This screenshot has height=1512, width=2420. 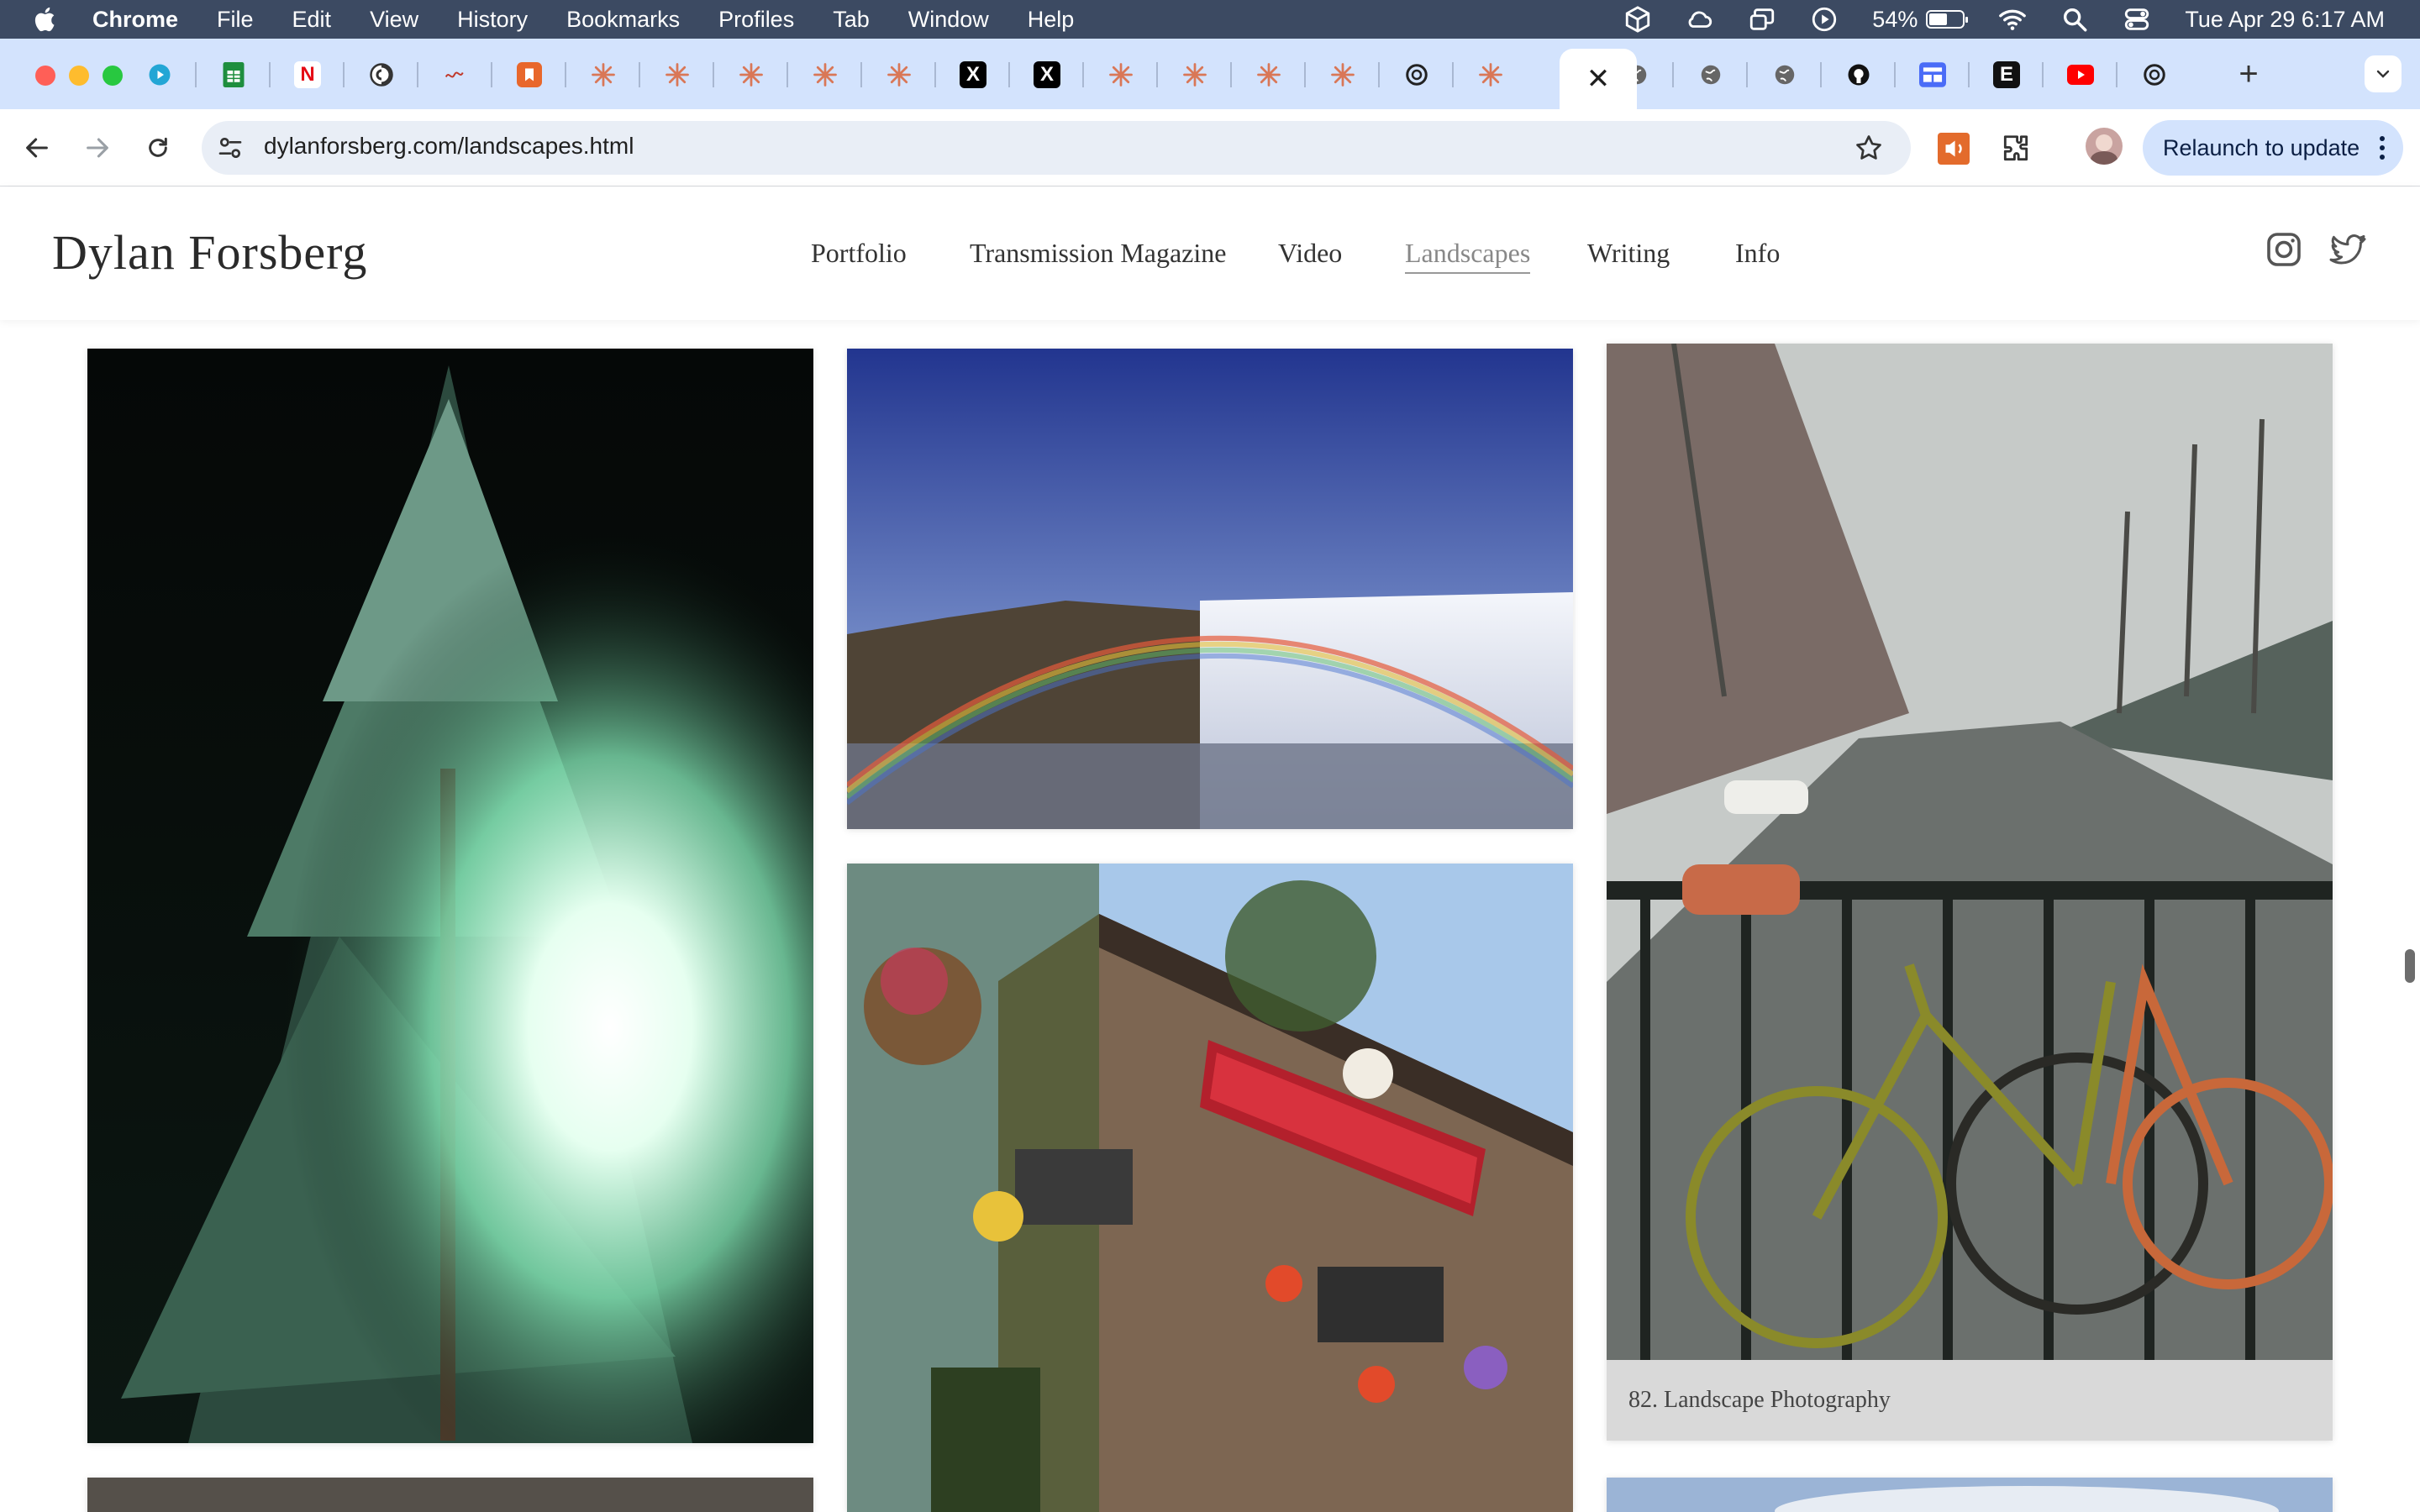 I want to click on battery-percent: 54%, so click(x=1895, y=19).